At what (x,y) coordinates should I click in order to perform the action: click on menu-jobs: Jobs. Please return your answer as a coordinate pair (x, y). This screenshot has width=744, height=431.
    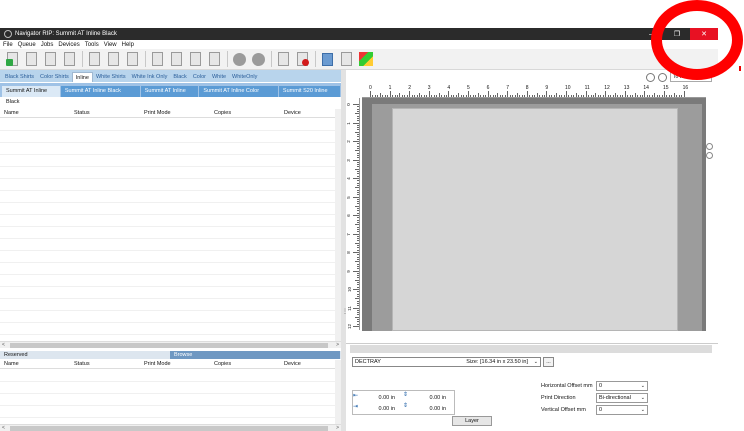
    Looking at the image, I should click on (47, 45).